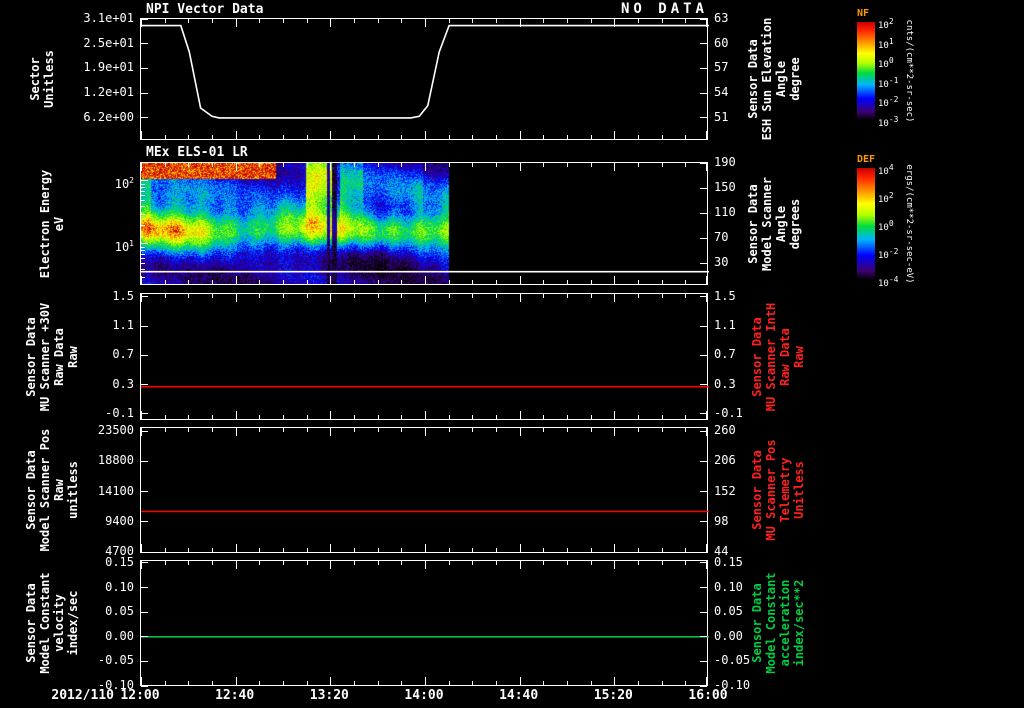  I want to click on time-label: 14:00, so click(424, 695).